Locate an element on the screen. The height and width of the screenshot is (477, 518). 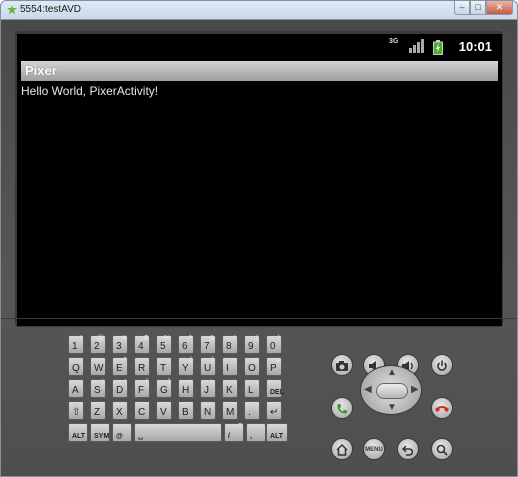
slash-key: /? is located at coordinates (234, 432).